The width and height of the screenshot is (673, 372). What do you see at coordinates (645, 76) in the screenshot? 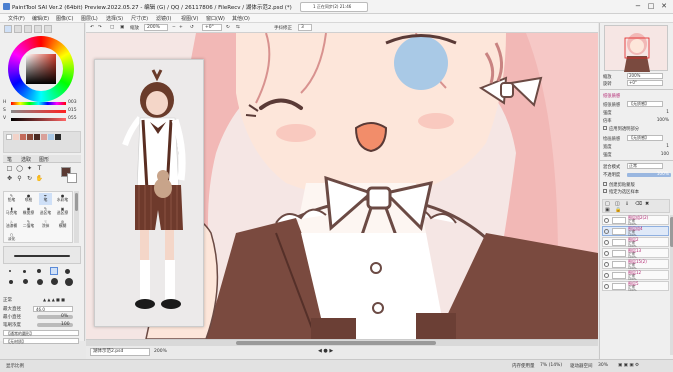
I see `navigator-zoom-input: 200%` at bounding box center [645, 76].